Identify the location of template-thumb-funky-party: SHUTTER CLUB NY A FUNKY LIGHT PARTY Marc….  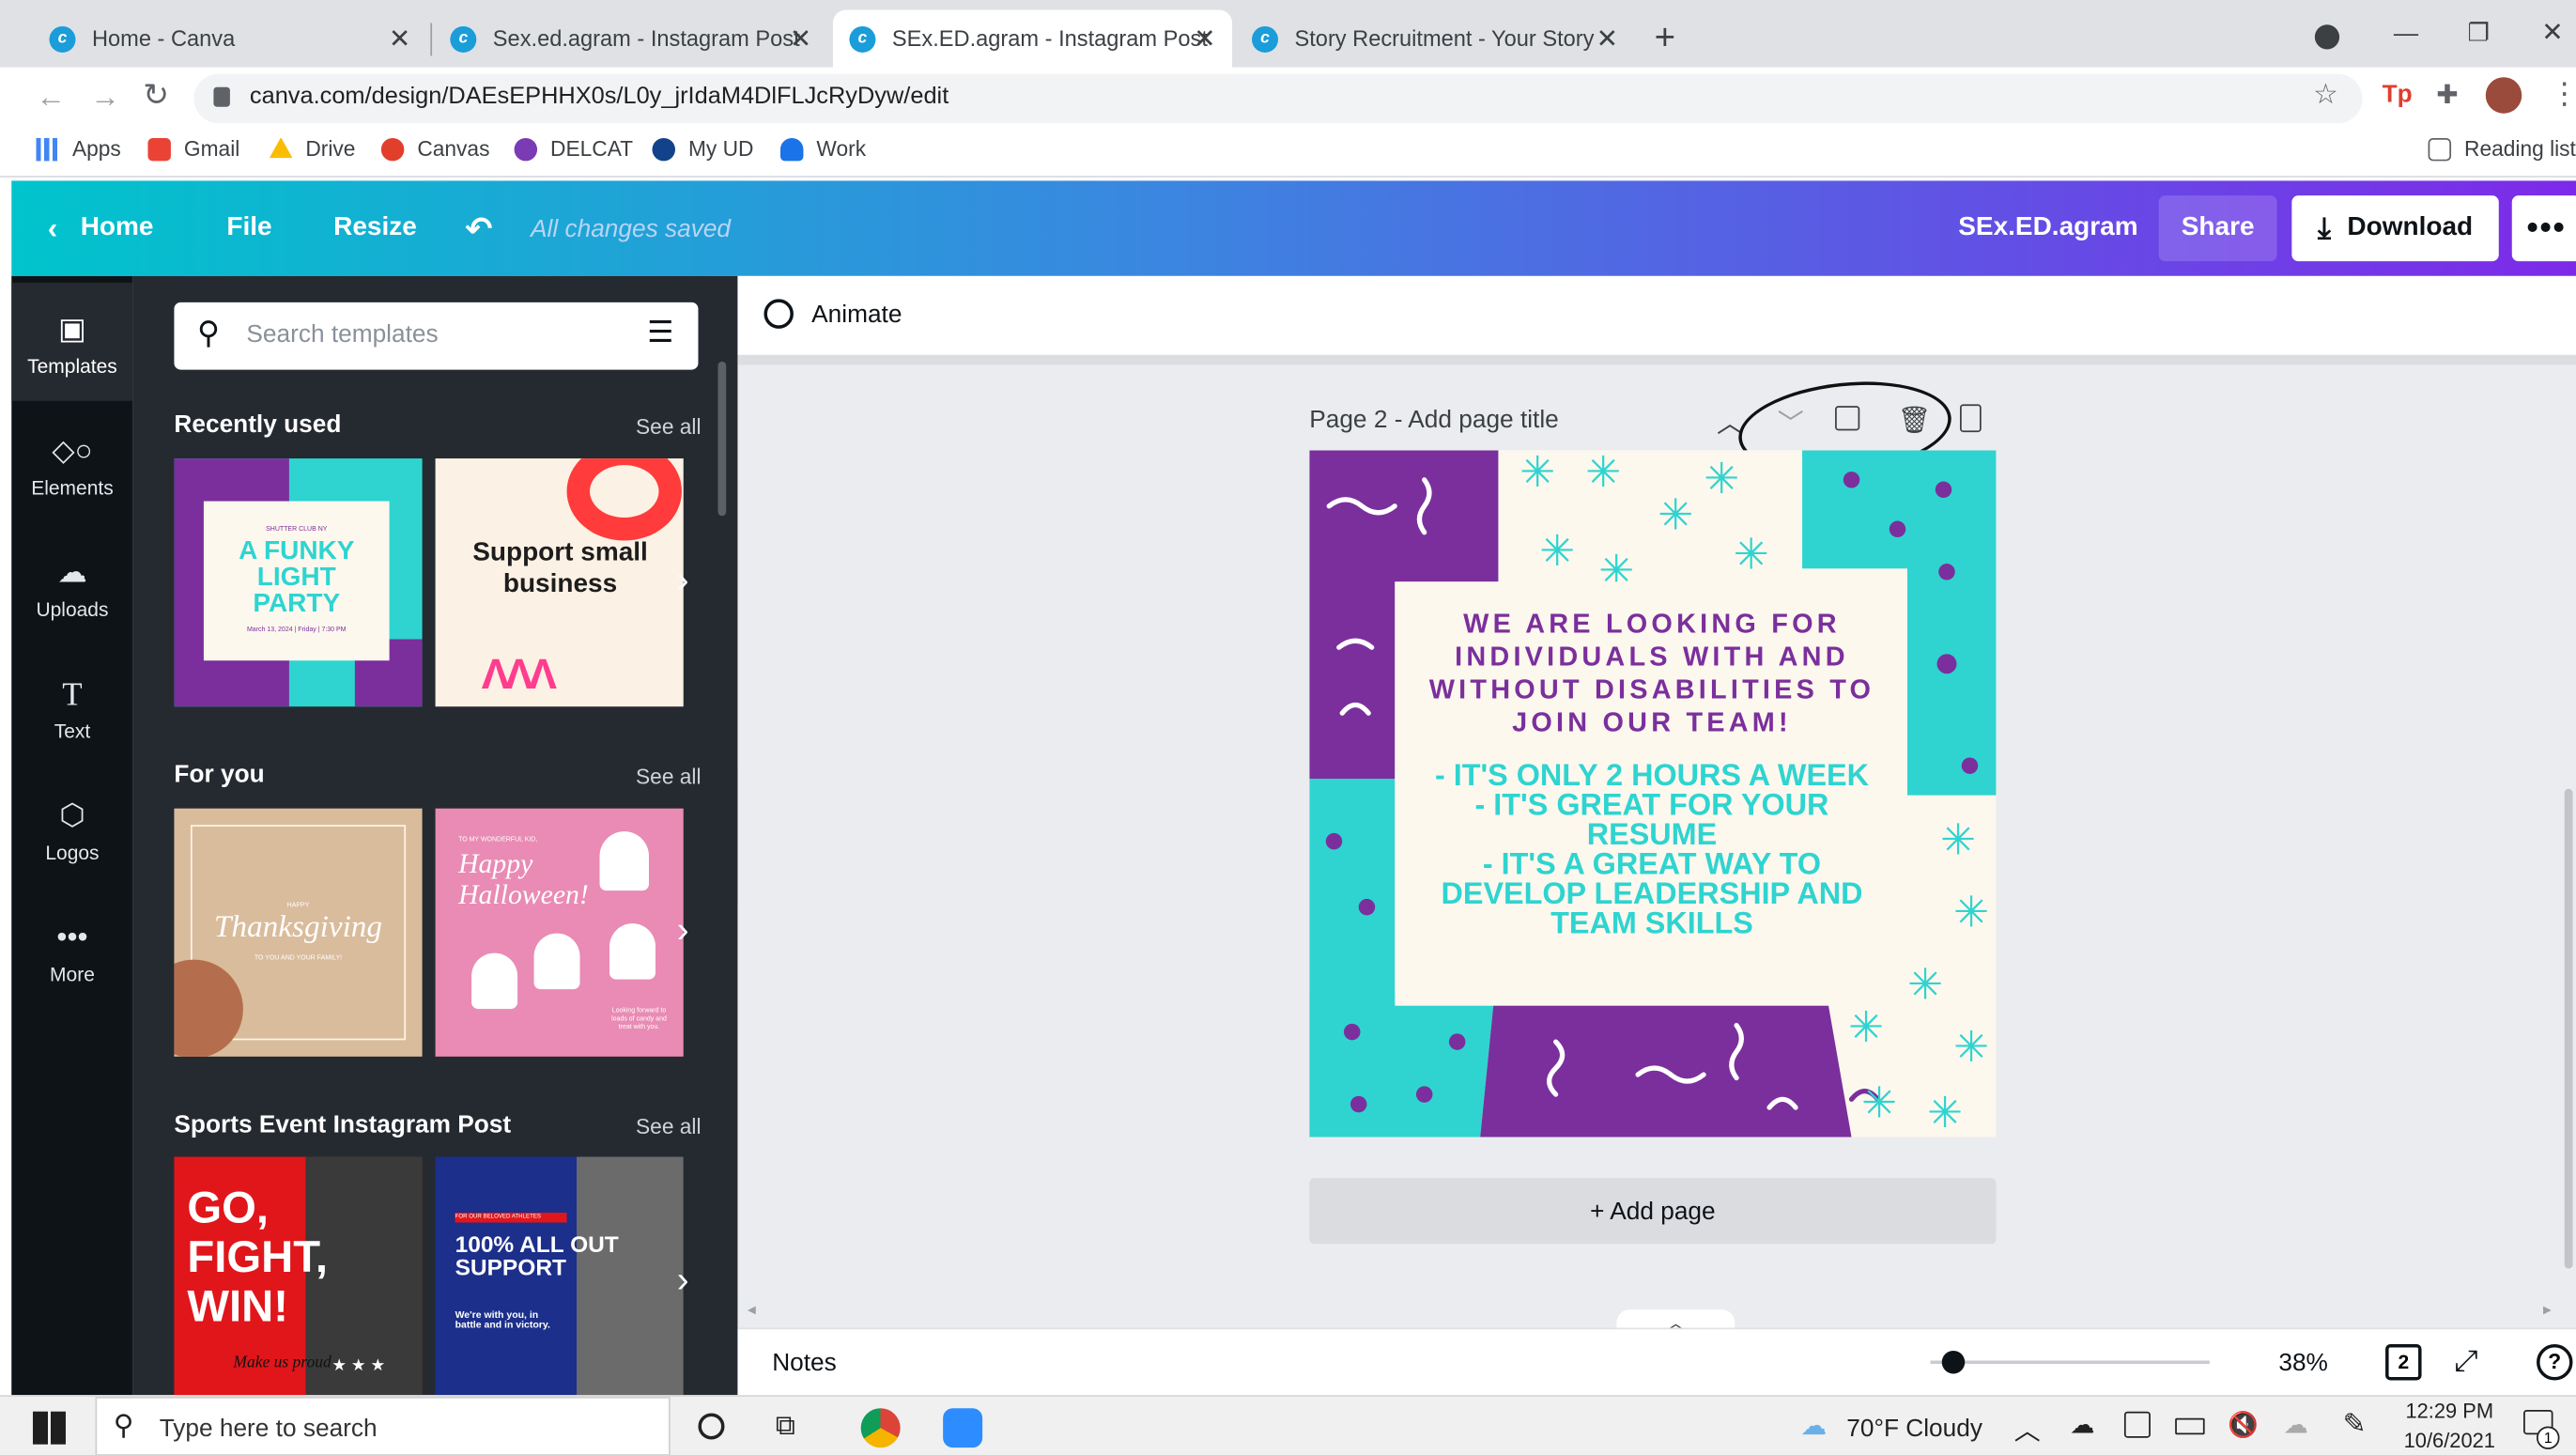
(298, 583).